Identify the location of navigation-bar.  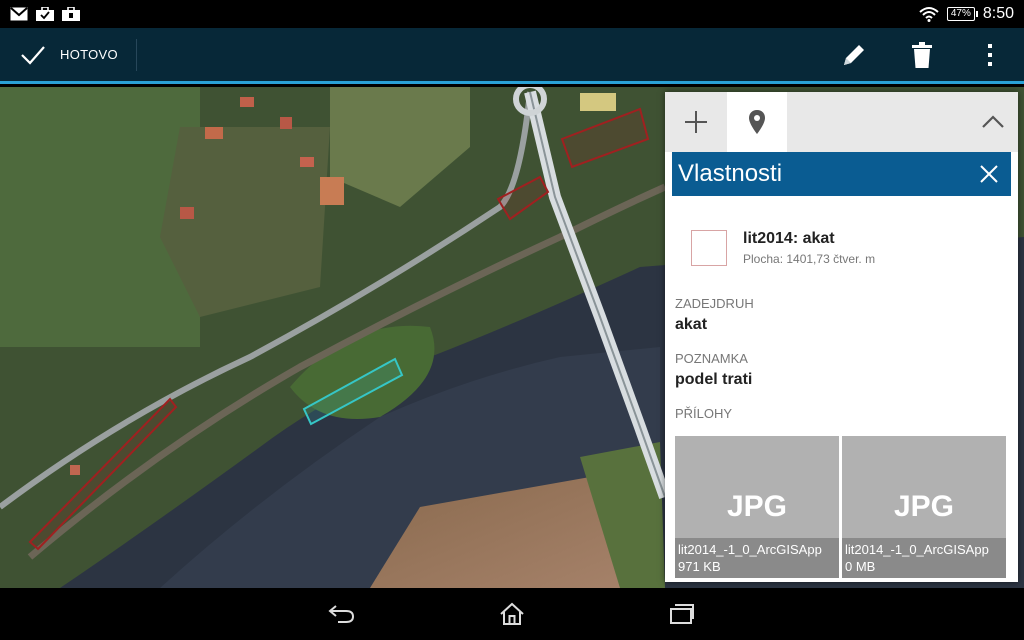
(512, 614).